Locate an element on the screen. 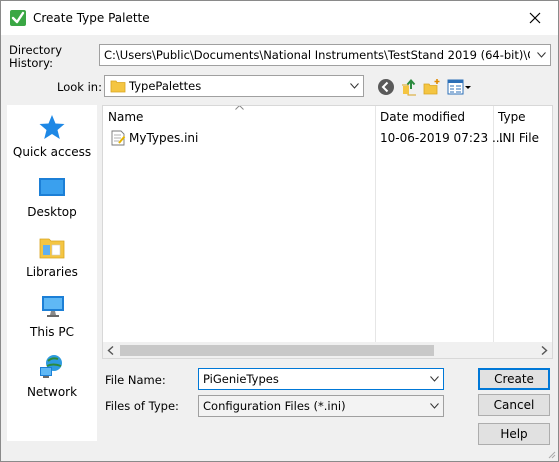 The image size is (559, 462). horizontal-scrollbar is located at coordinates (327, 350).